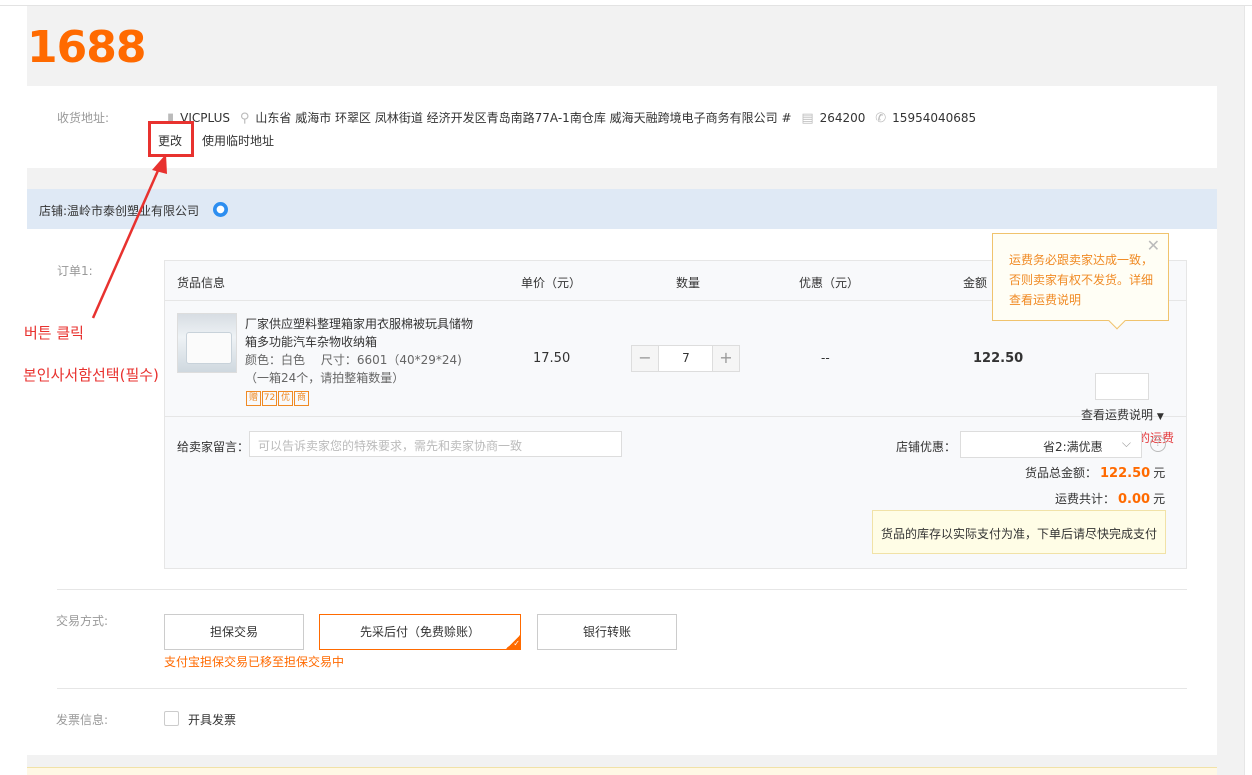  What do you see at coordinates (129, 236) in the screenshot?
I see `annotation-arrow` at bounding box center [129, 236].